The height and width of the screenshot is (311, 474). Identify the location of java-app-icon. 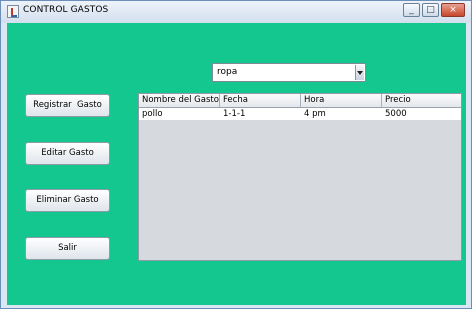
(13, 11).